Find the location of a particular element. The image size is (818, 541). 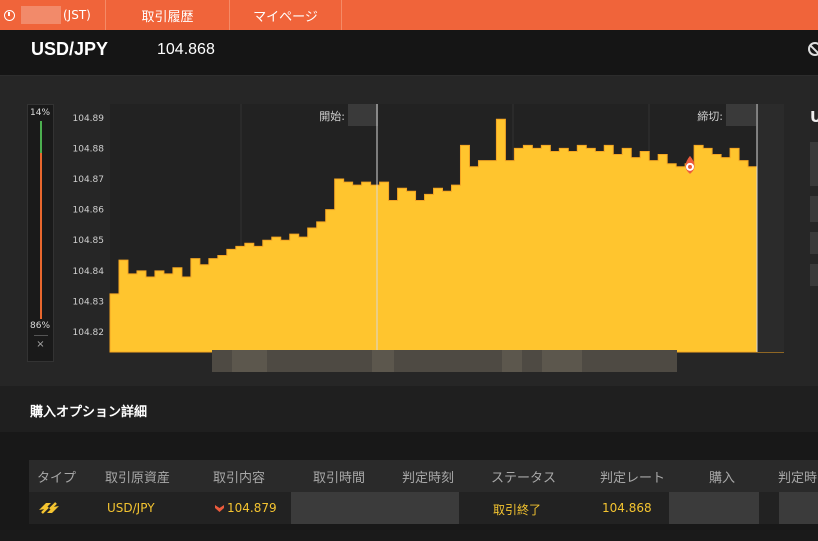

low-arrow-icon is located at coordinates (219, 508).